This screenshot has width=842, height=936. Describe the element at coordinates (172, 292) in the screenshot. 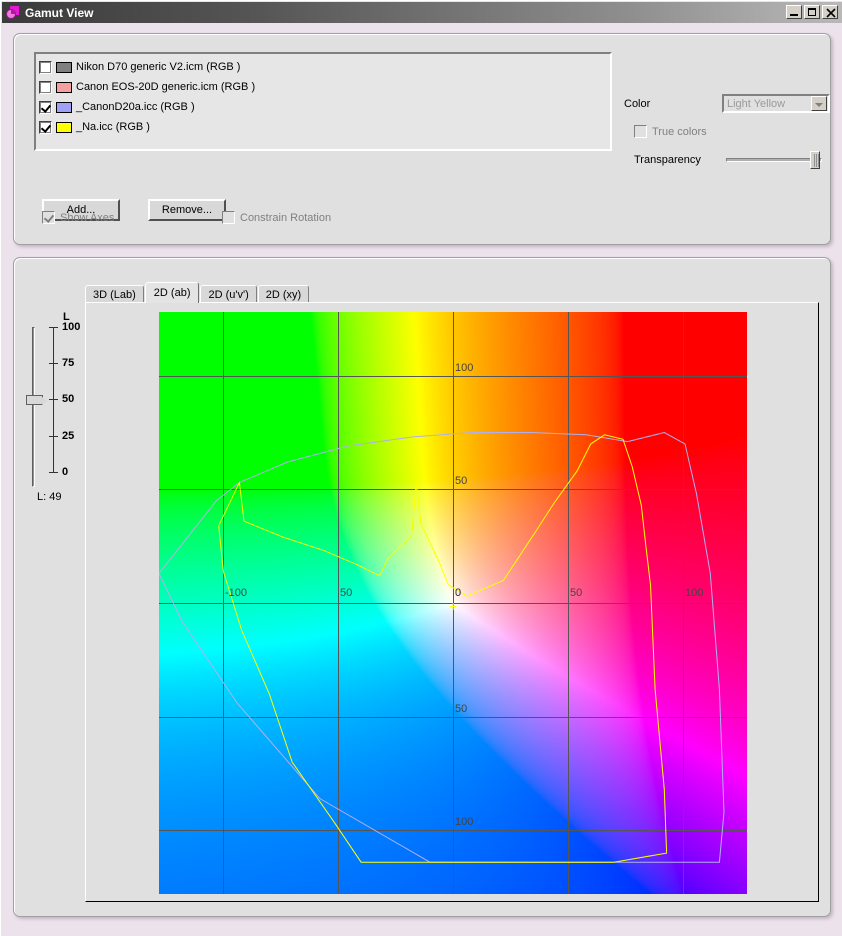

I see `tab-2d-ab: 2D (ab)` at that location.